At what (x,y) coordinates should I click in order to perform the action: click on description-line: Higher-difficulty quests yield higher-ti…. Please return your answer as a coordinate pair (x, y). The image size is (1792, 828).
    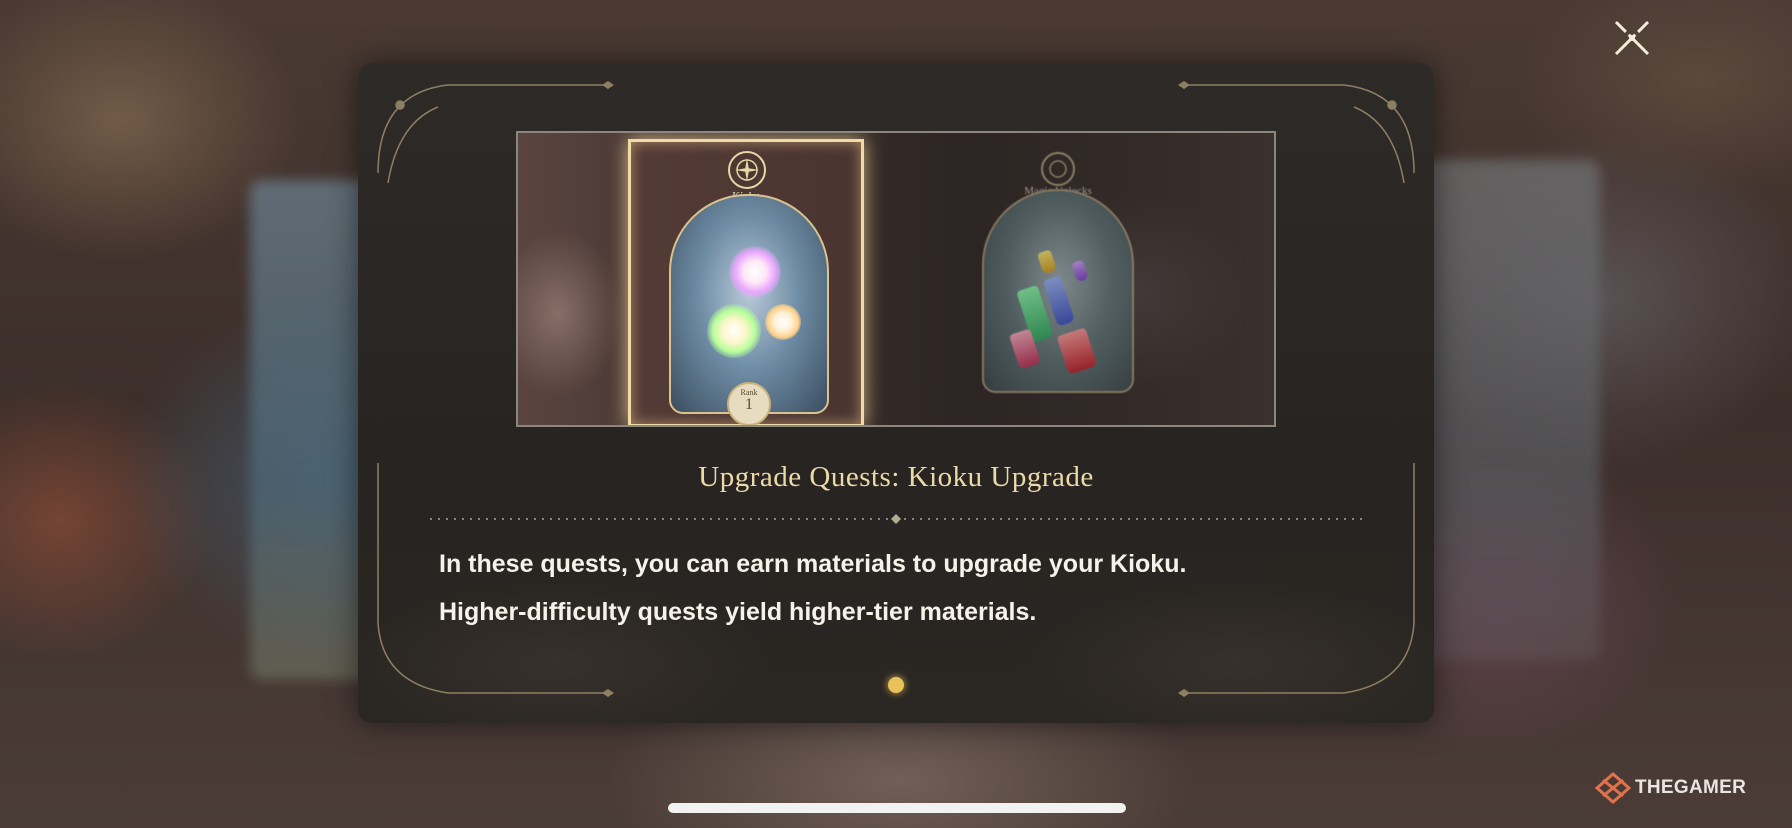
    Looking at the image, I should click on (738, 612).